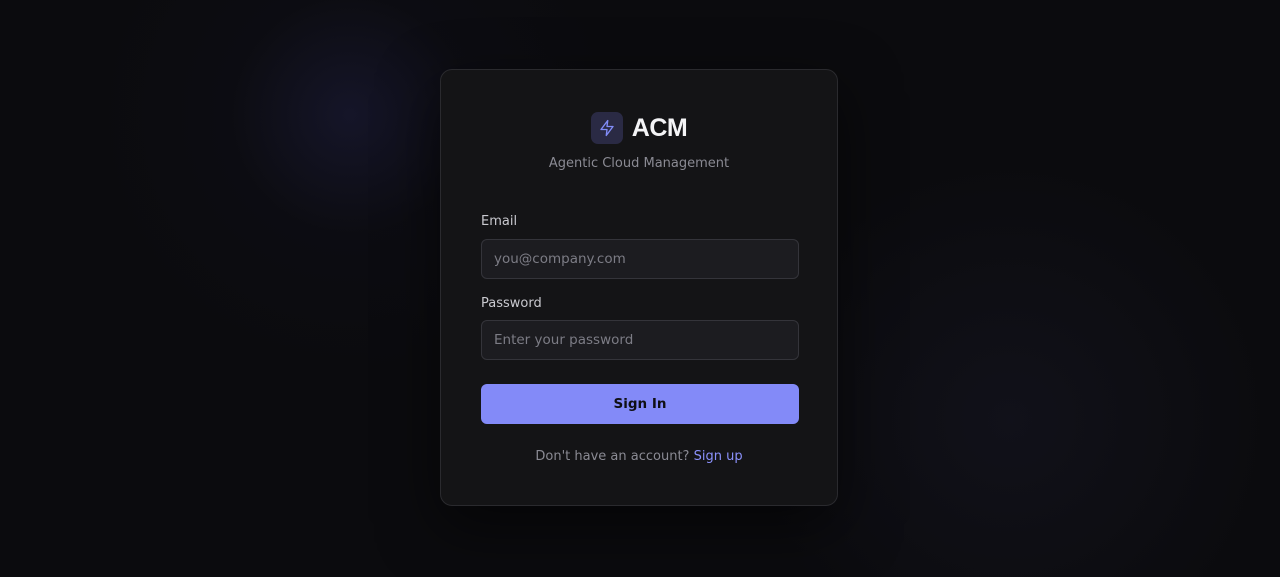 The image size is (1280, 577). What do you see at coordinates (640, 404) in the screenshot?
I see `sign-in-button: Sign In` at bounding box center [640, 404].